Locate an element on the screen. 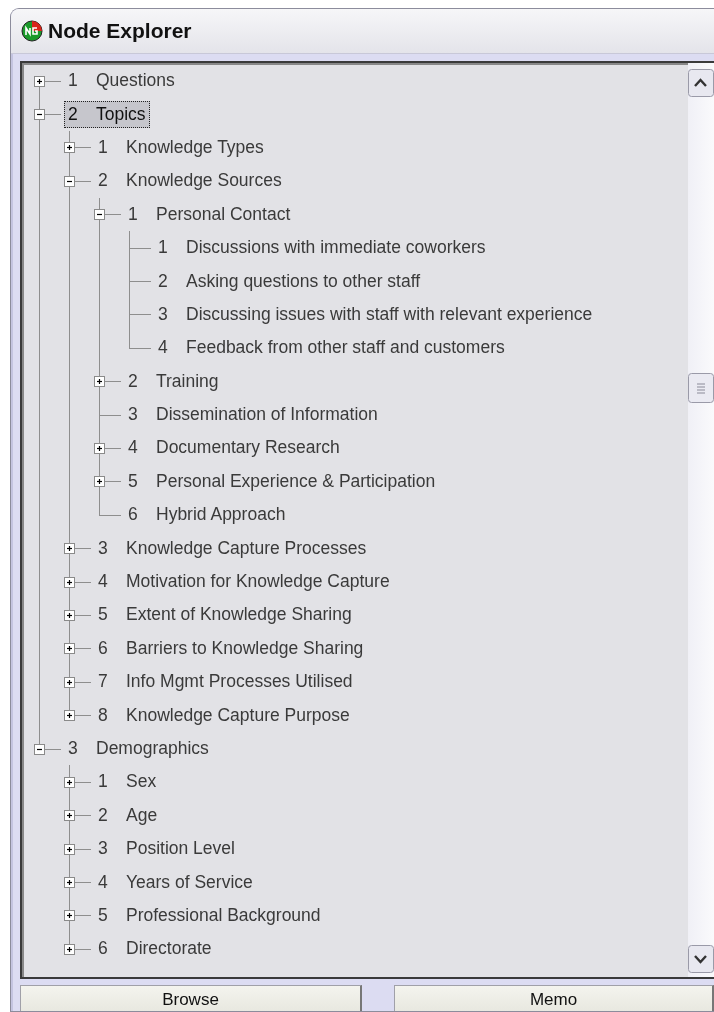 This screenshot has width=714, height=1012. tree-item: 8 Knowledge Capture Purpose is located at coordinates (224, 715).